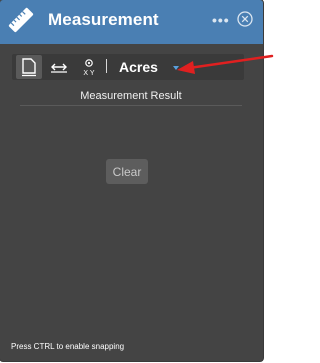  I want to click on unit-selected-value: Acres, so click(138, 67).